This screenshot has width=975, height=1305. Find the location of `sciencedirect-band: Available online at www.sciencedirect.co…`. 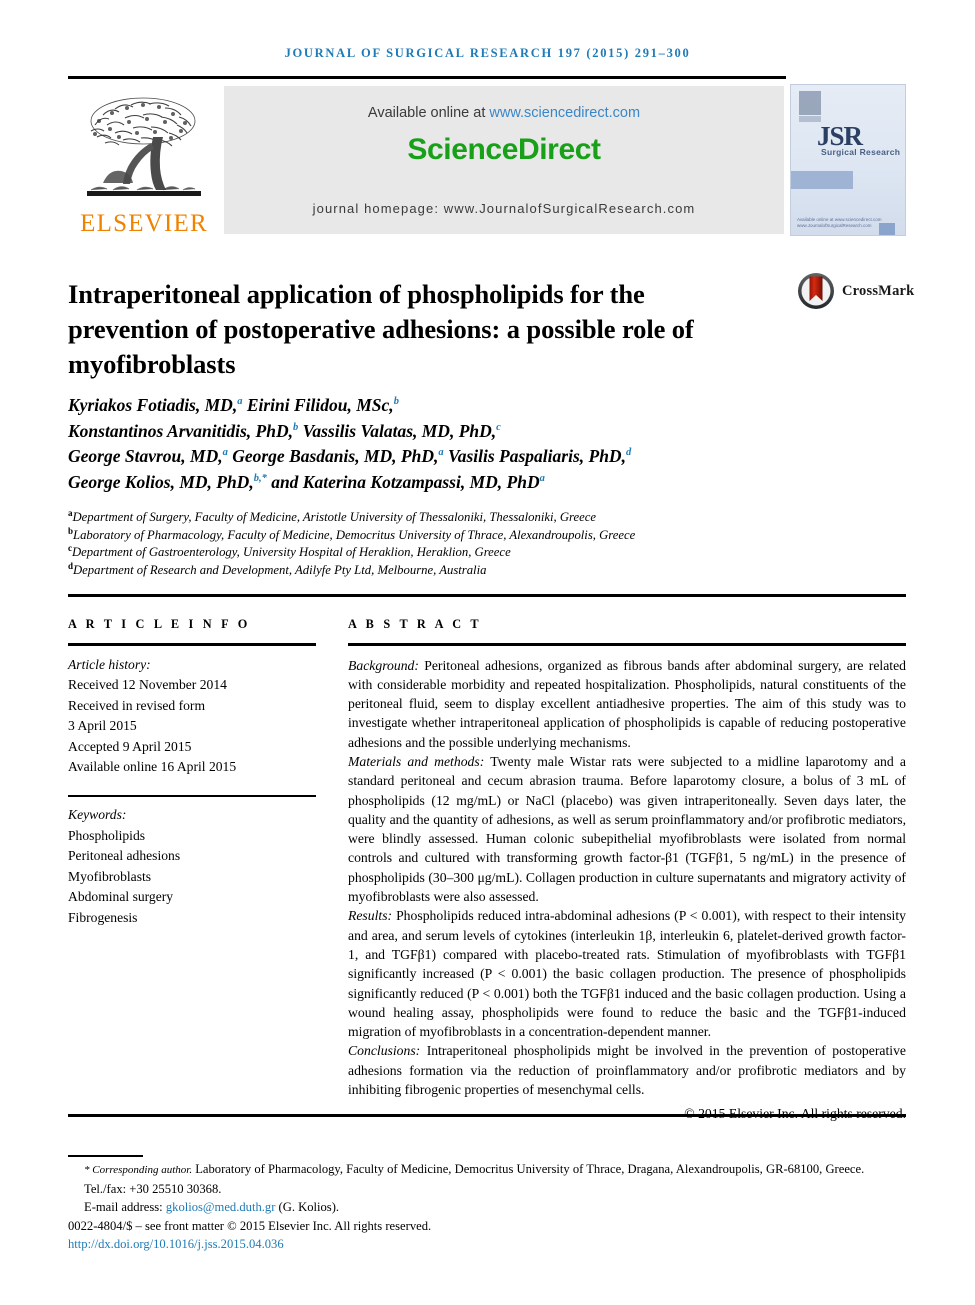

sciencedirect-band: Available online at www.sciencedirect.co… is located at coordinates (504, 160).